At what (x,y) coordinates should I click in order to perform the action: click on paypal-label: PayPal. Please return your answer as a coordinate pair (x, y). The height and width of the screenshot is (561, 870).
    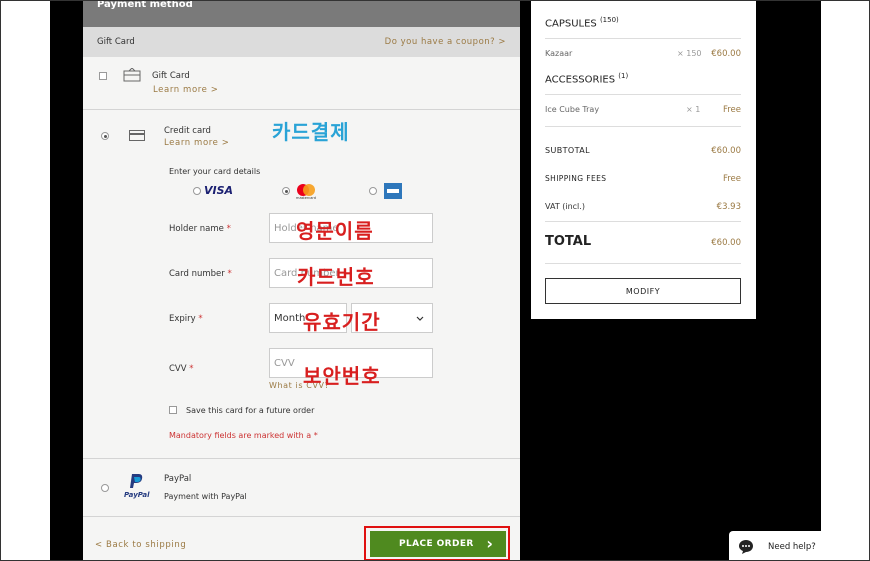
    Looking at the image, I should click on (178, 479).